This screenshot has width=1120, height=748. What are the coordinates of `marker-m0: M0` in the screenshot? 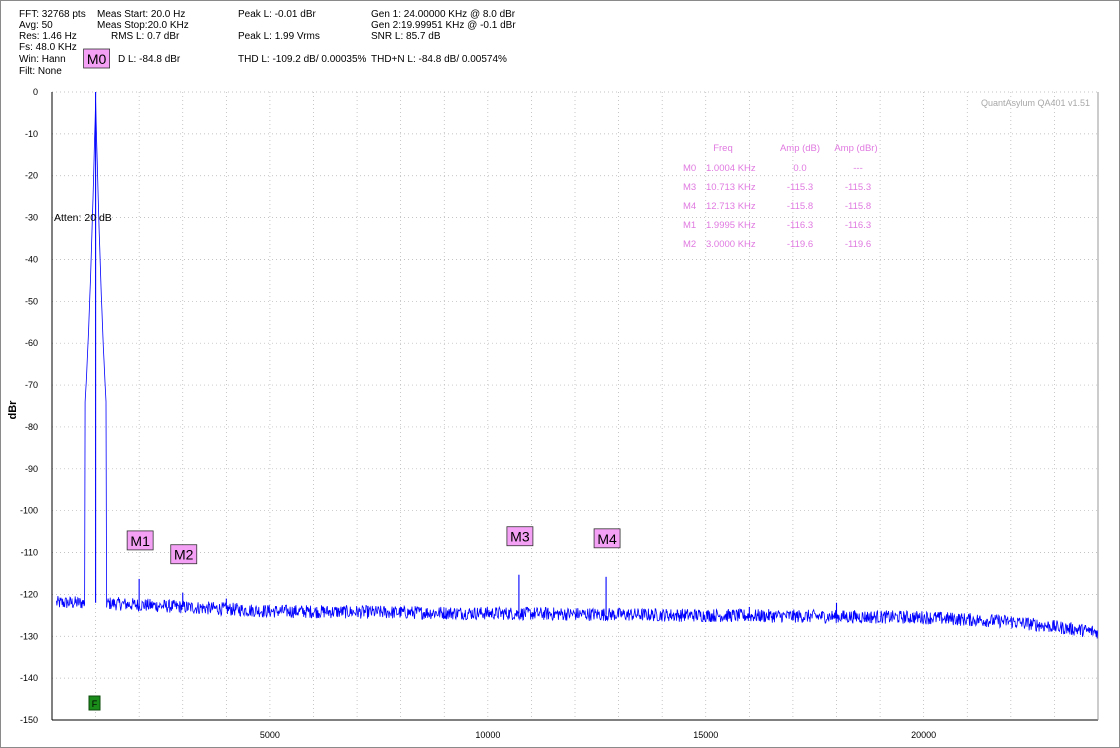 It's located at (97, 58).